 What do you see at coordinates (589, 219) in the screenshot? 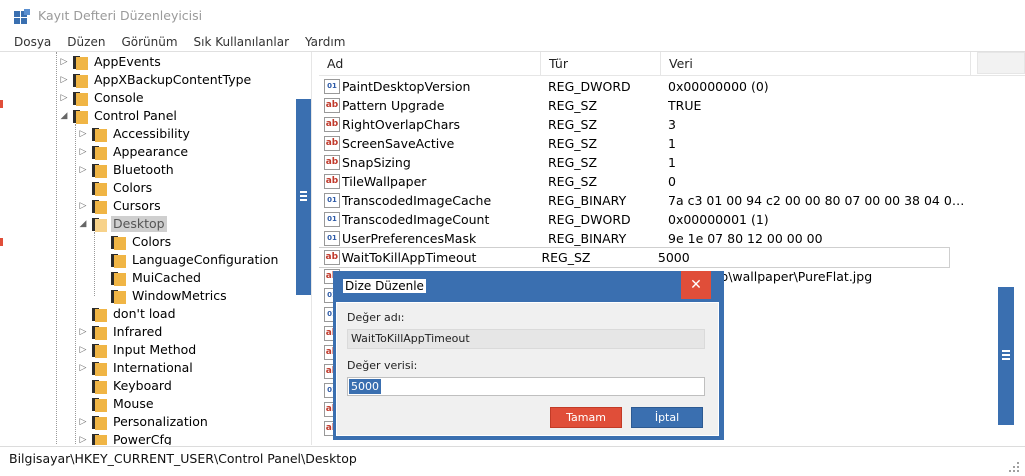
I see `value-type: REG_DWORD` at bounding box center [589, 219].